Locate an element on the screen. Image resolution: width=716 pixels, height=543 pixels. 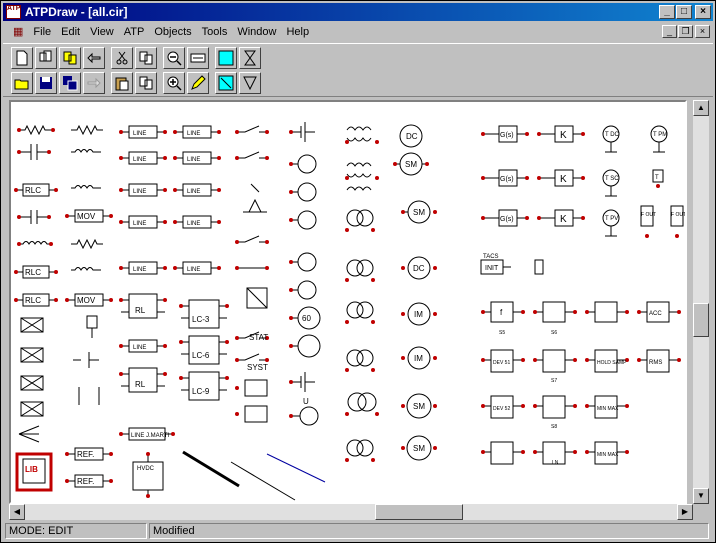
s7-label: S7 is located at coordinates (554, 381).